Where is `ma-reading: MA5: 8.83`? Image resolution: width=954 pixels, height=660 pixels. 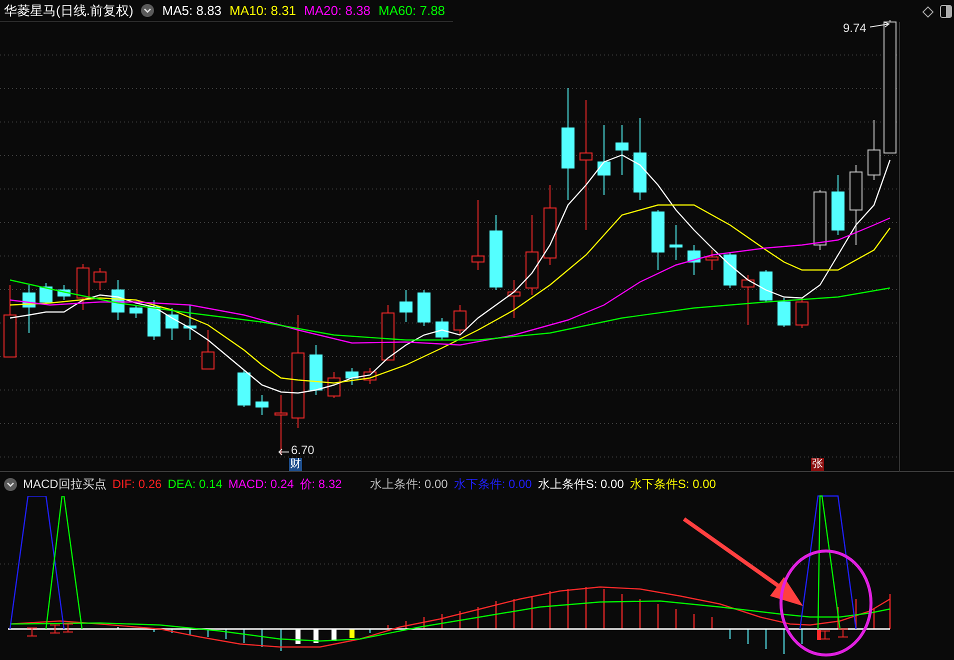 ma-reading: MA5: 8.83 is located at coordinates (192, 11).